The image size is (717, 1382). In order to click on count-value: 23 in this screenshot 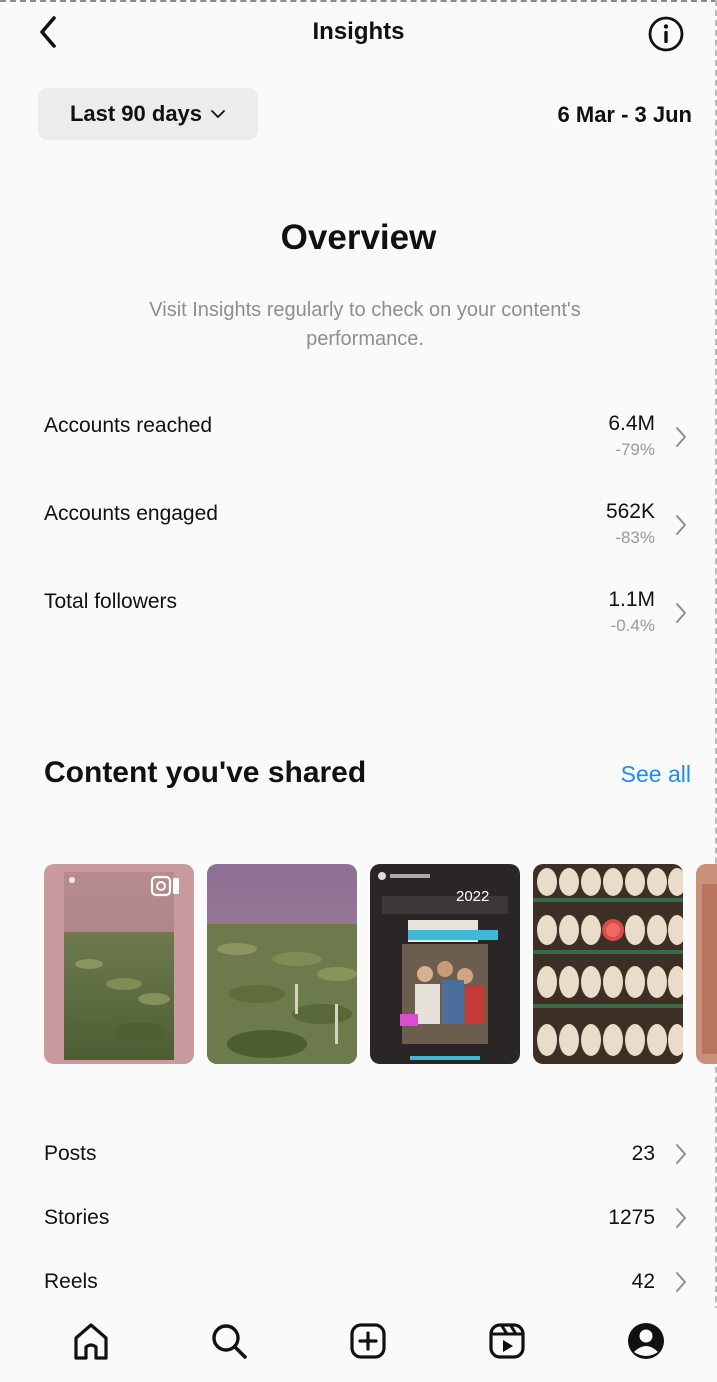, I will do `click(643, 1153)`.